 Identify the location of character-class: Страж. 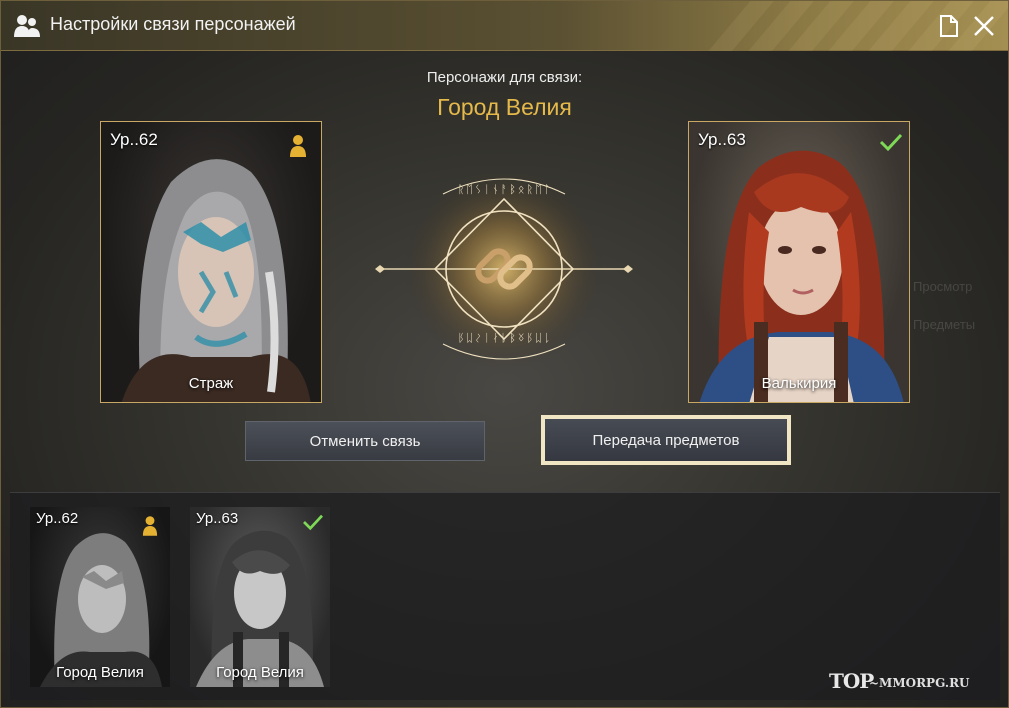
(211, 383).